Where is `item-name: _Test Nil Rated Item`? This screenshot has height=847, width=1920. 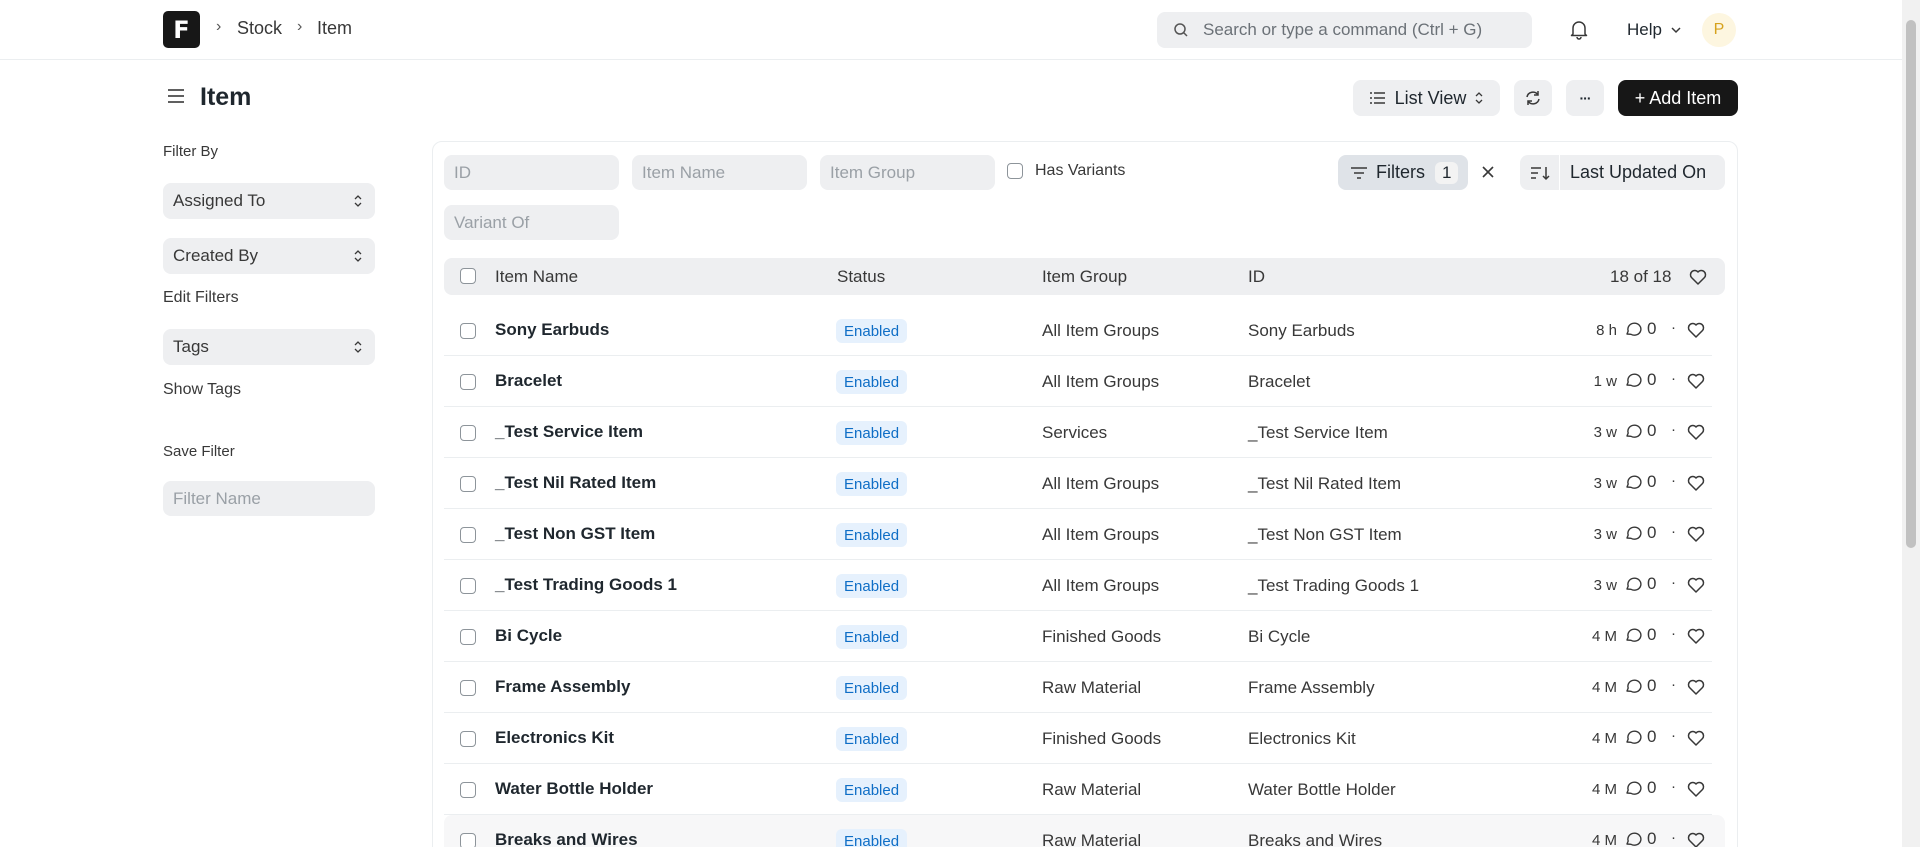 item-name: _Test Nil Rated Item is located at coordinates (575, 483).